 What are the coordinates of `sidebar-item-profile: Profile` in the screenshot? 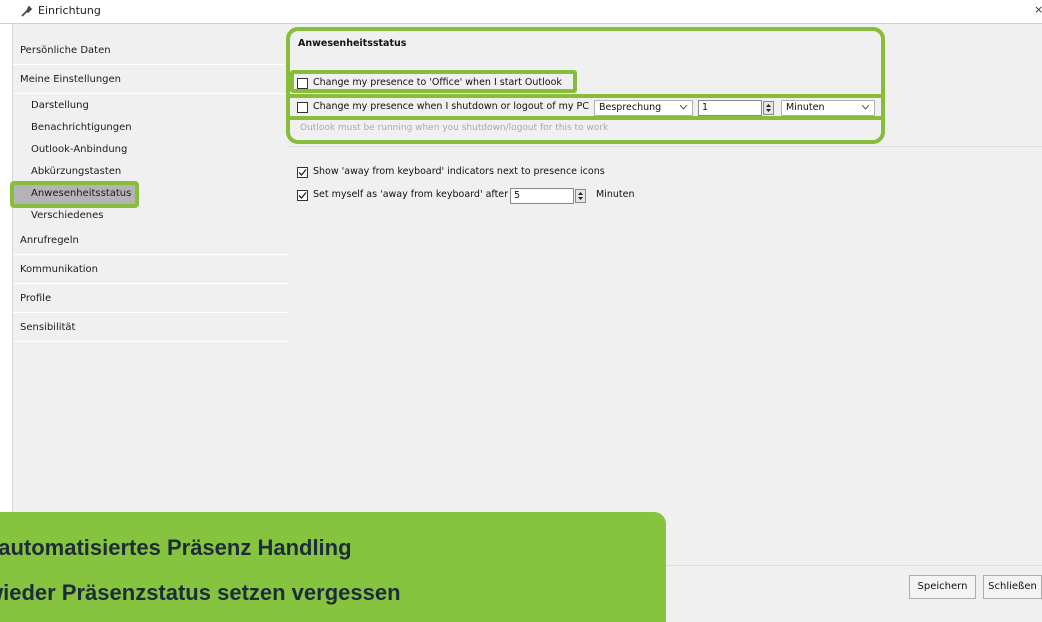 It's located at (151, 299).